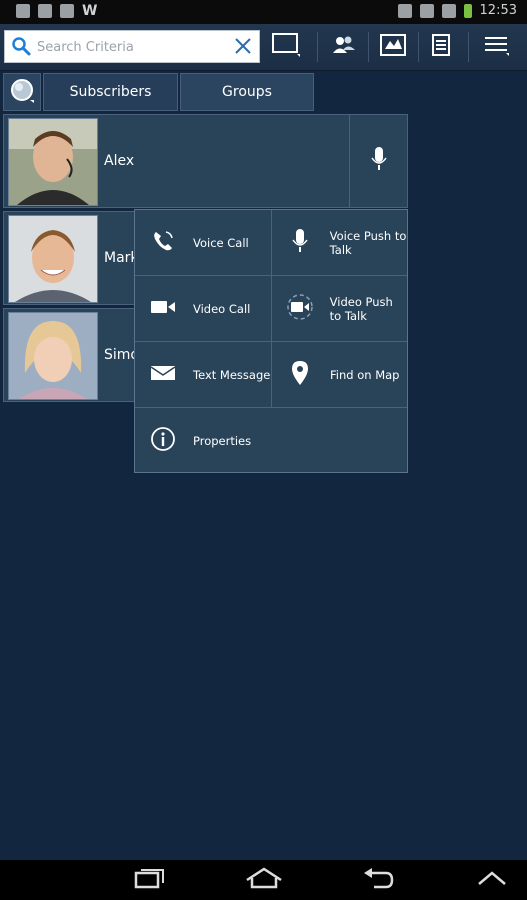 The image size is (527, 900). I want to click on people-icon, so click(344, 47).